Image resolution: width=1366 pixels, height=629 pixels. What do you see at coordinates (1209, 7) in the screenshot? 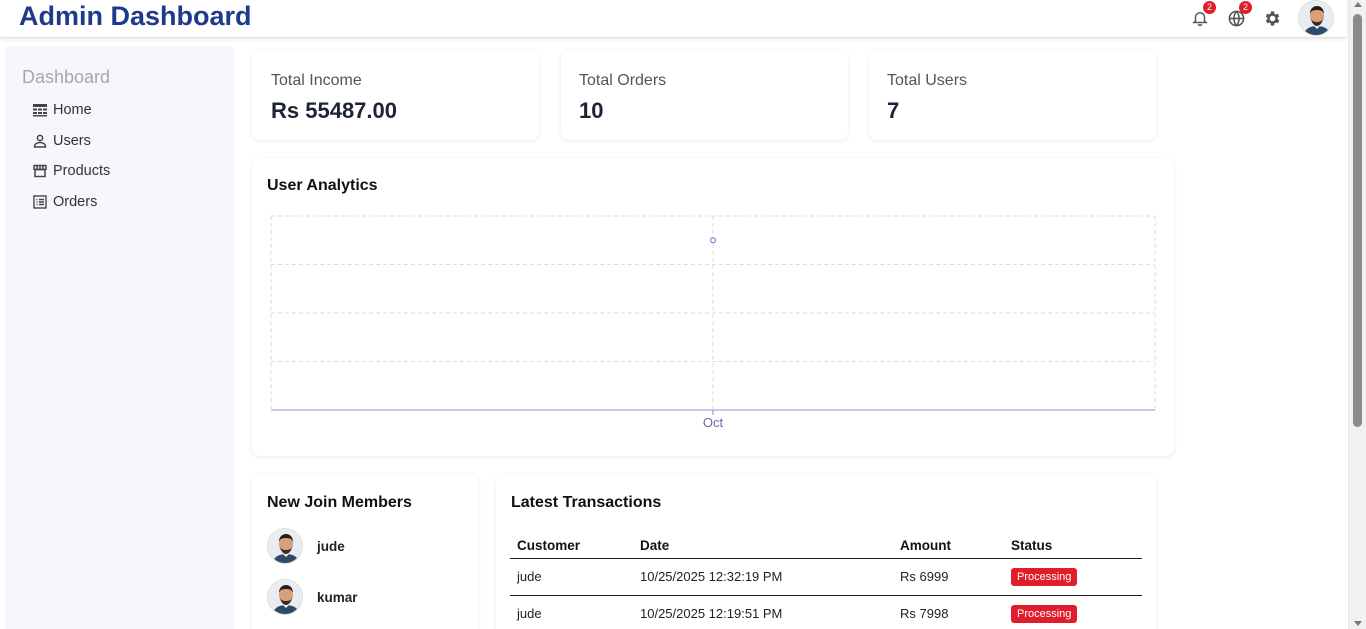
I see `notifications-badge: 2` at bounding box center [1209, 7].